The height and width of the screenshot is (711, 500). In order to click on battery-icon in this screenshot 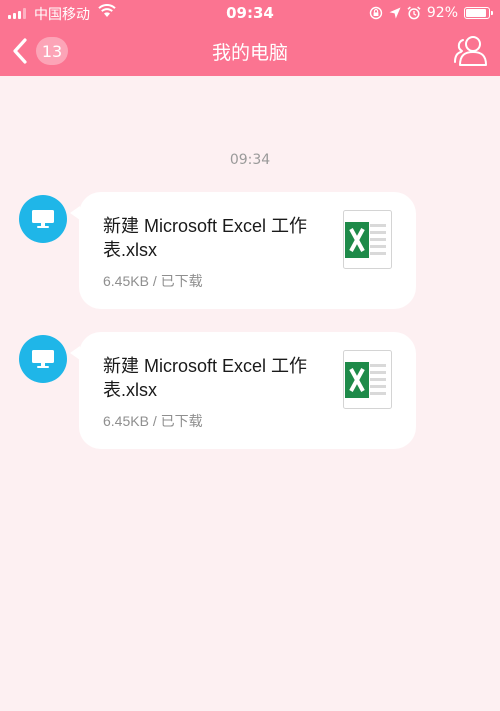, I will do `click(478, 13)`.